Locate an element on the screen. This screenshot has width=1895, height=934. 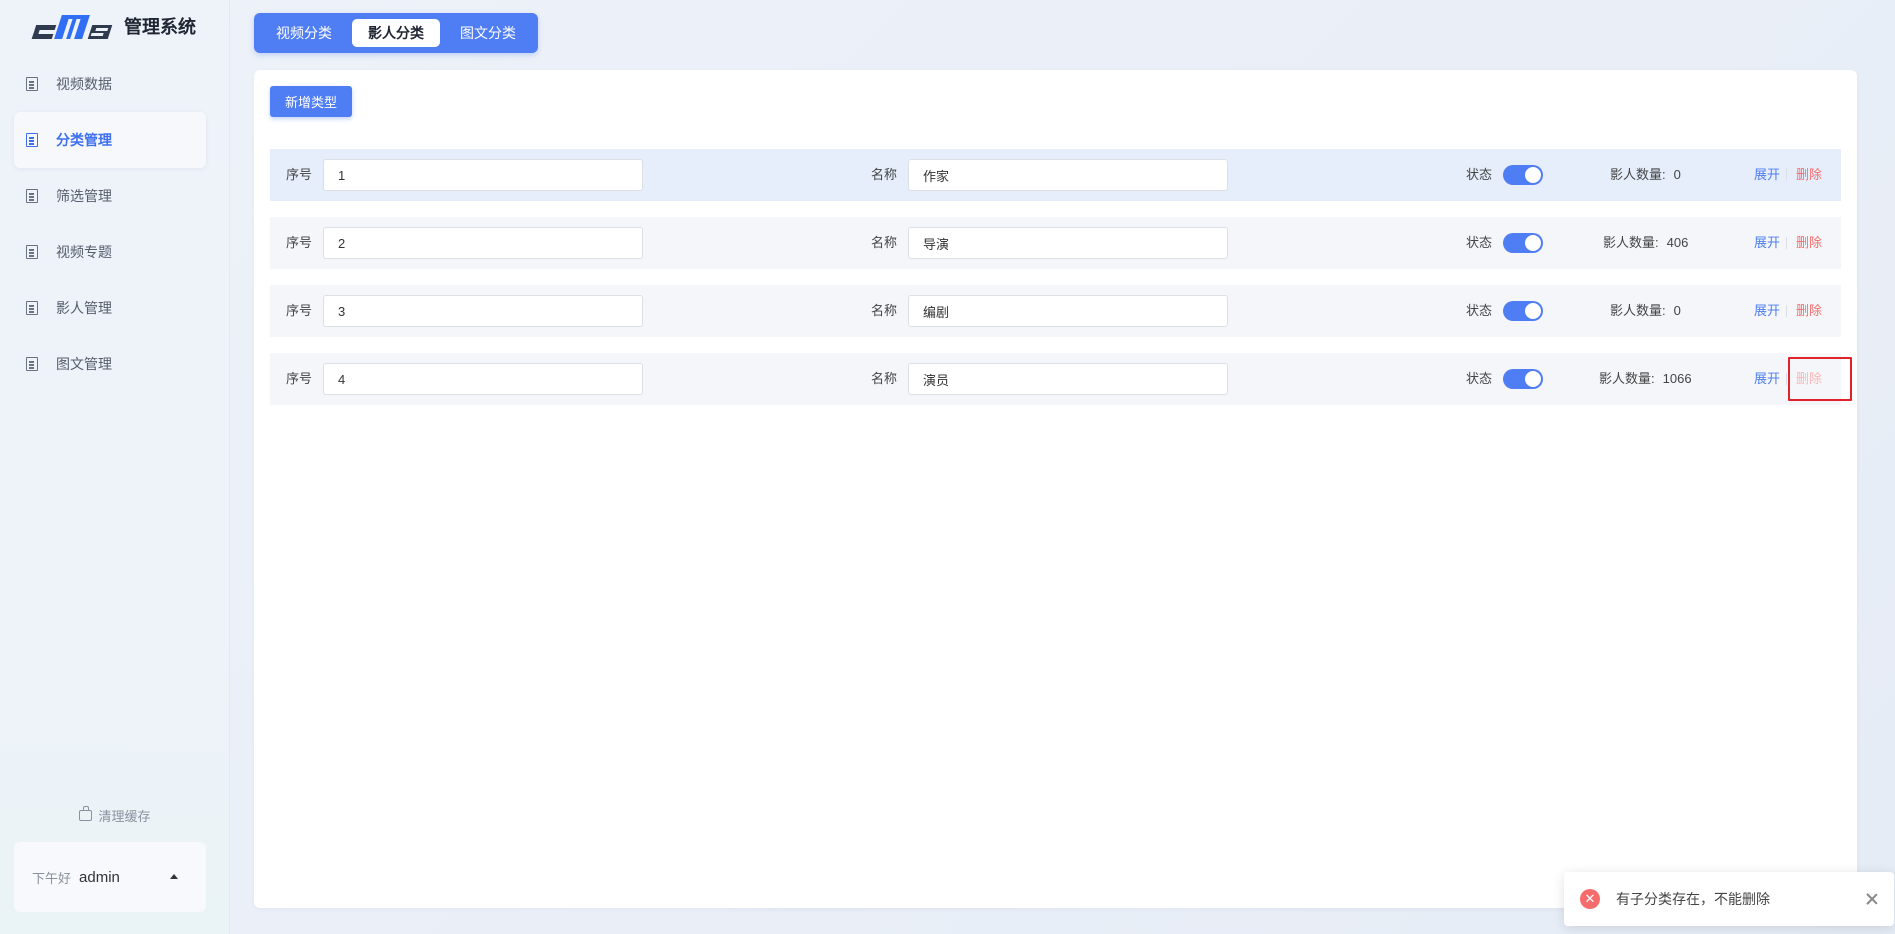
tab-video-category: 视频分类 is located at coordinates (304, 33).